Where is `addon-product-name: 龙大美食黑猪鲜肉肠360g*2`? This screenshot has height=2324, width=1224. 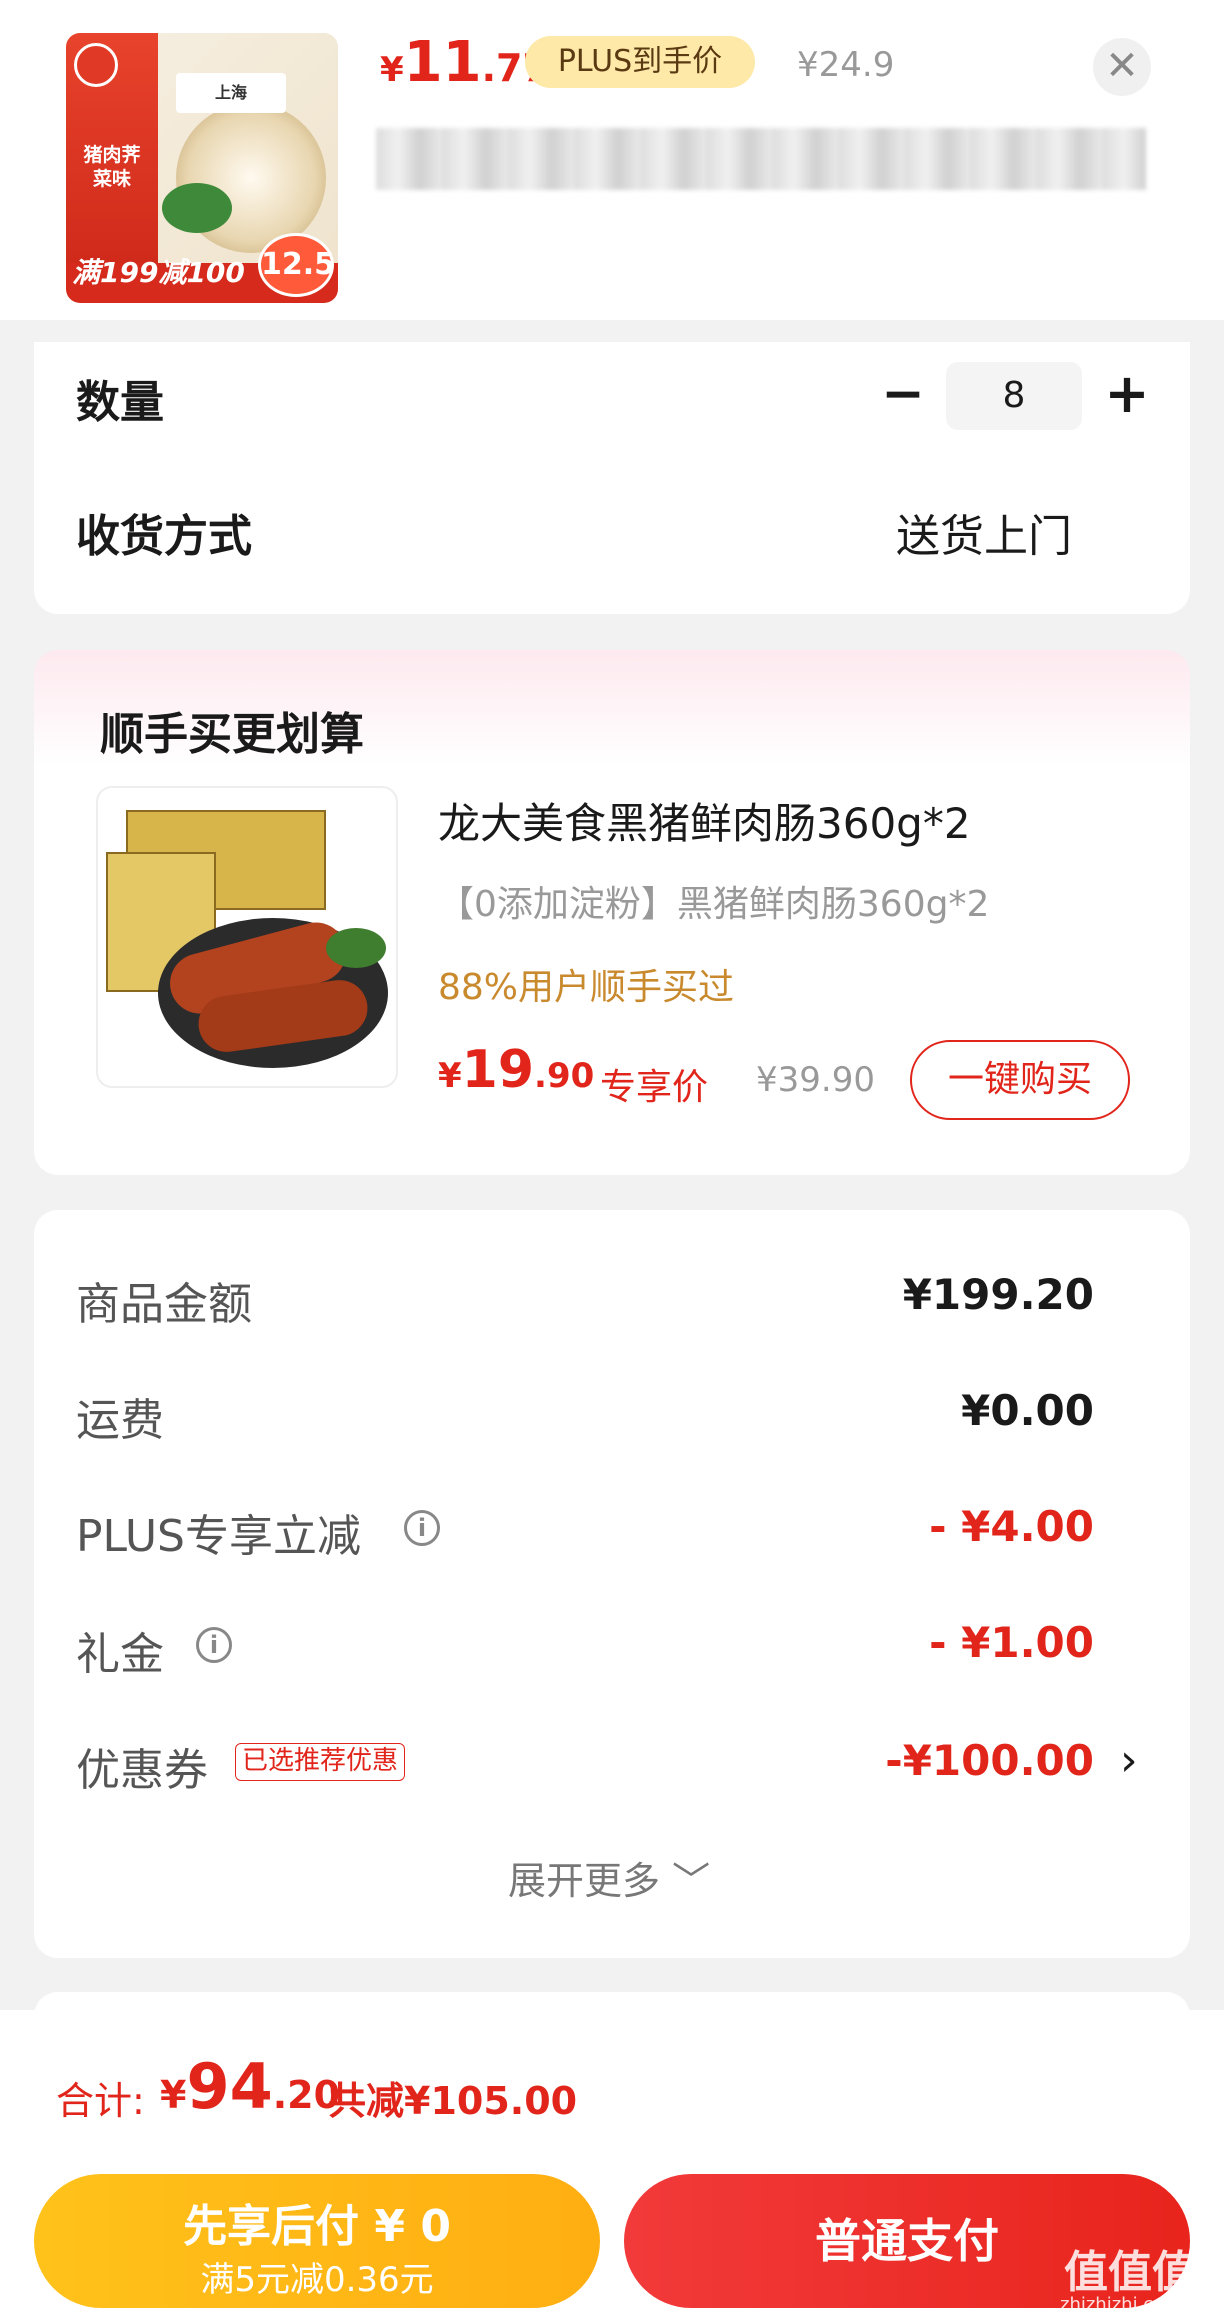 addon-product-name: 龙大美食黑猪鲜肉肠360g*2 is located at coordinates (704, 820).